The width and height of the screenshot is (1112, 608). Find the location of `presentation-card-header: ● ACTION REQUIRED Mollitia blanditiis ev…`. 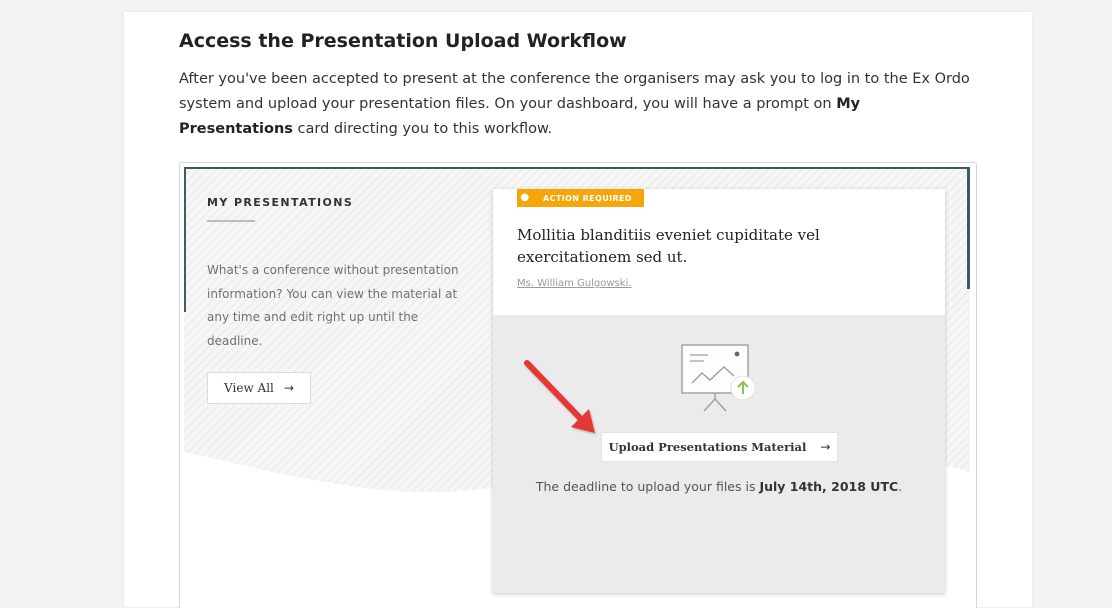

presentation-card-header: ● ACTION REQUIRED Mollitia blanditiis ev… is located at coordinates (719, 252).